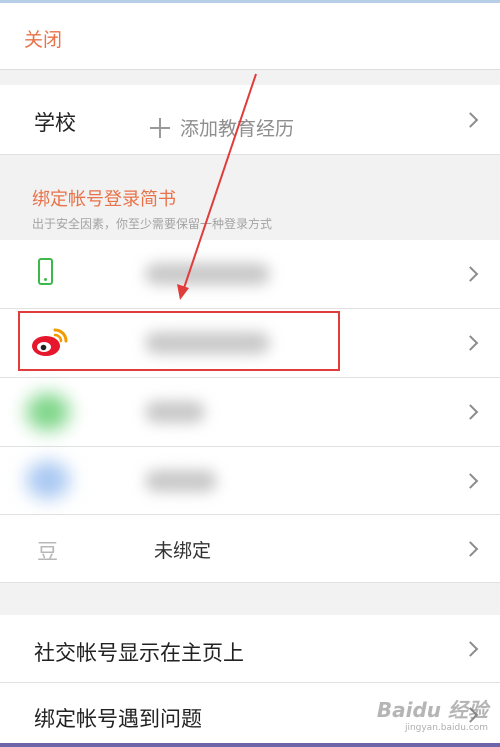 The image size is (500, 747). Describe the element at coordinates (207, 274) in the screenshot. I see `blurred-phone-number` at that location.